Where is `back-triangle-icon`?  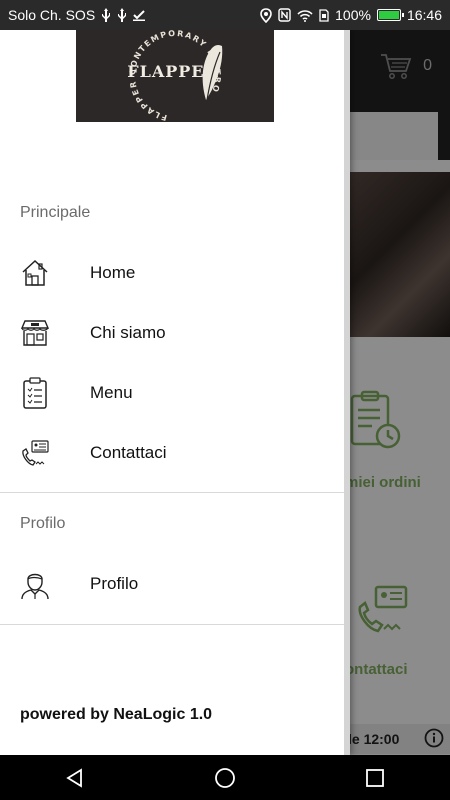
back-triangle-icon is located at coordinates (74, 777).